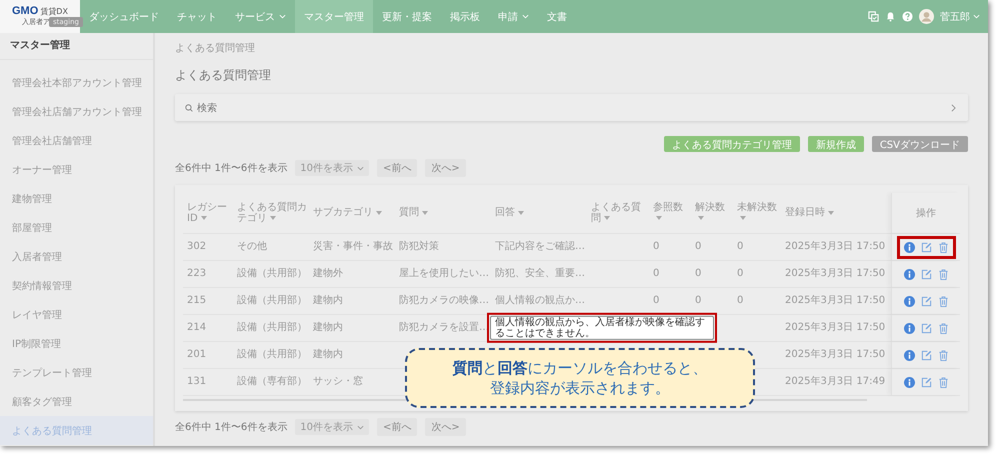 This screenshot has width=1000, height=456. What do you see at coordinates (541, 213) in the screenshot?
I see `column-header: 回答` at bounding box center [541, 213].